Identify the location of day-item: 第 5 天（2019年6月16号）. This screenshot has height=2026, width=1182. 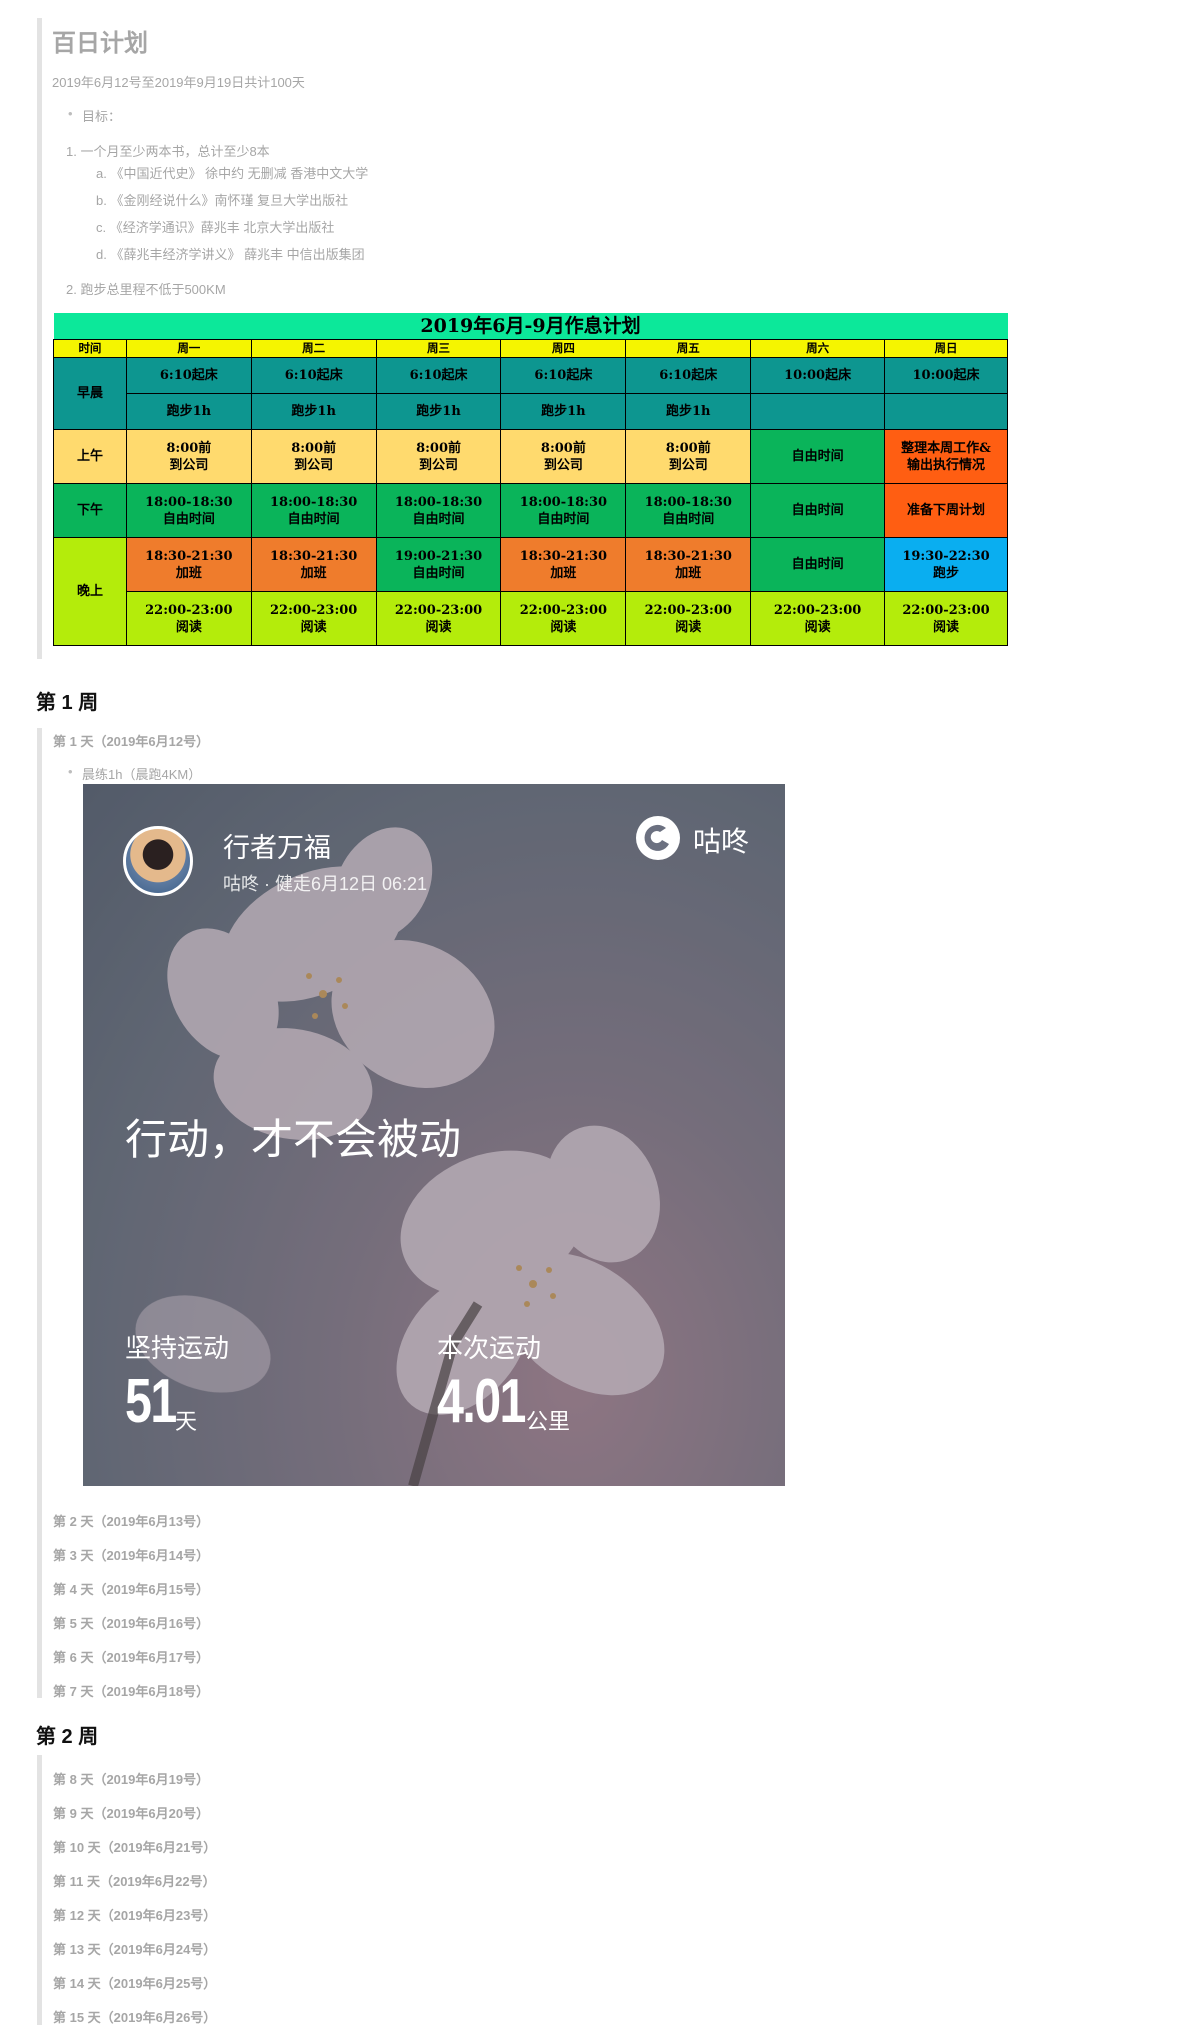
(131, 1623).